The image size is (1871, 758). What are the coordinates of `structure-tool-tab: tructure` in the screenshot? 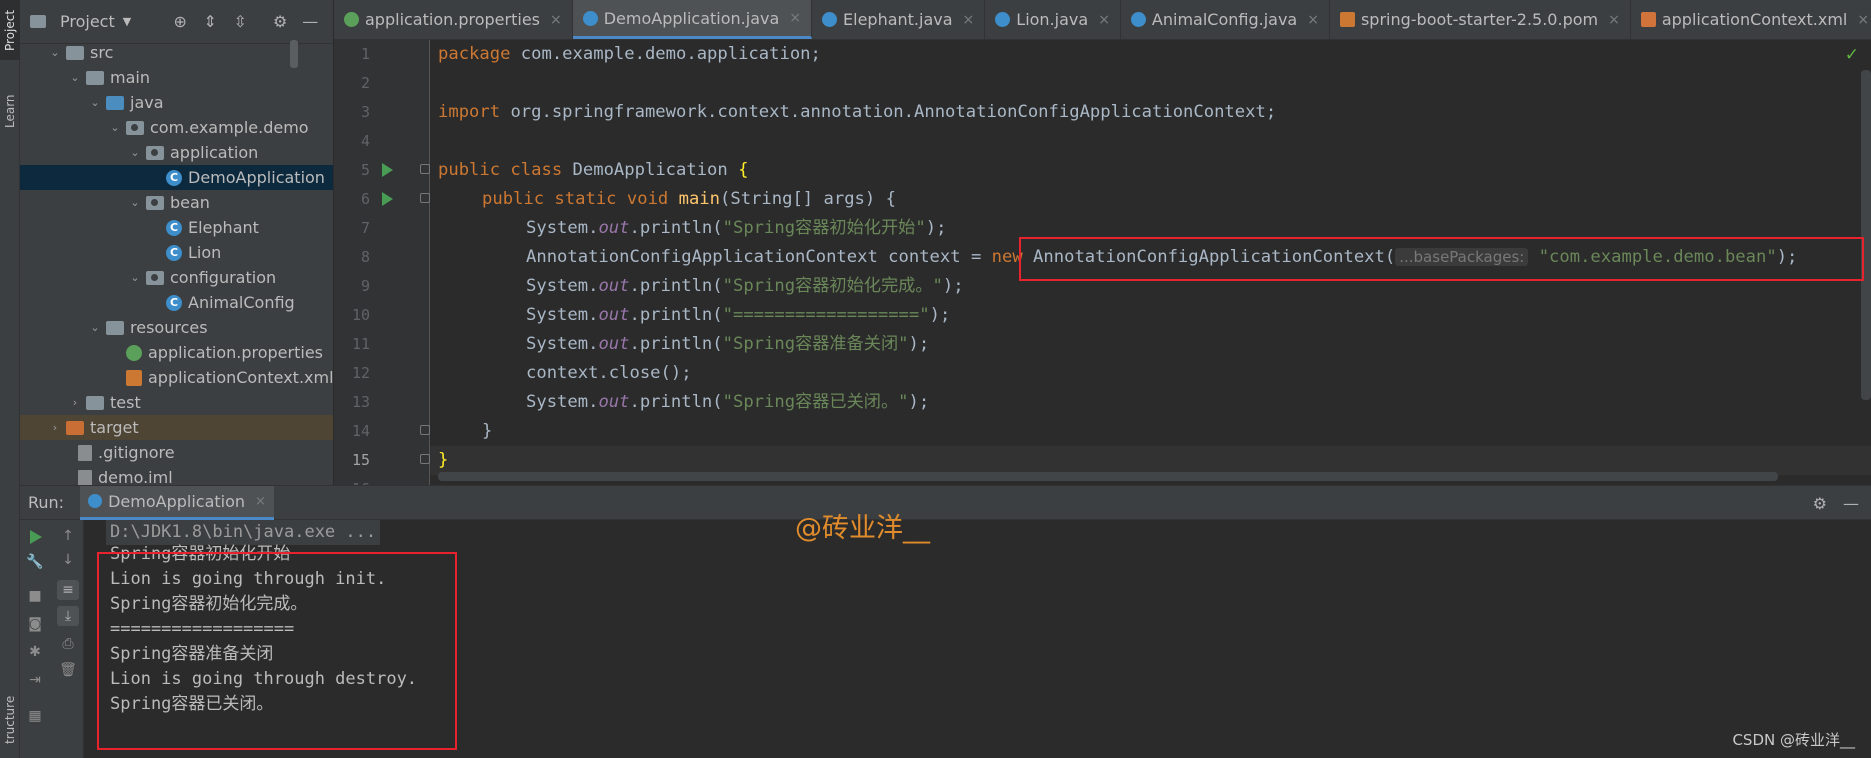 It's located at (10, 720).